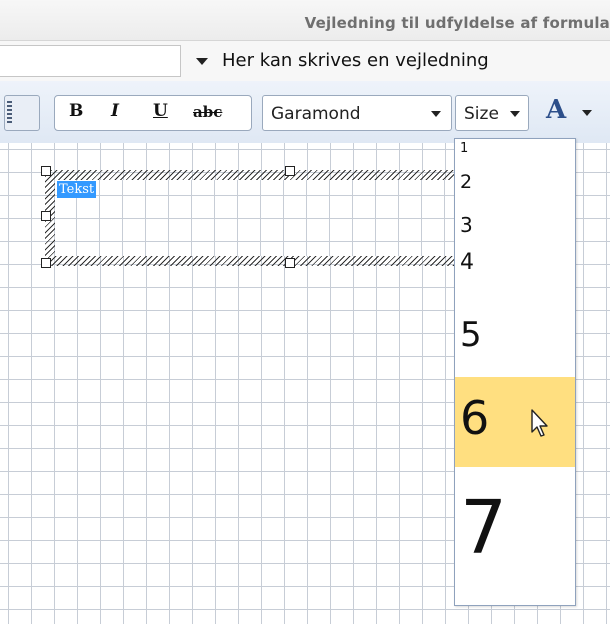  What do you see at coordinates (207, 112) in the screenshot?
I see `strikethrough-button: abc` at bounding box center [207, 112].